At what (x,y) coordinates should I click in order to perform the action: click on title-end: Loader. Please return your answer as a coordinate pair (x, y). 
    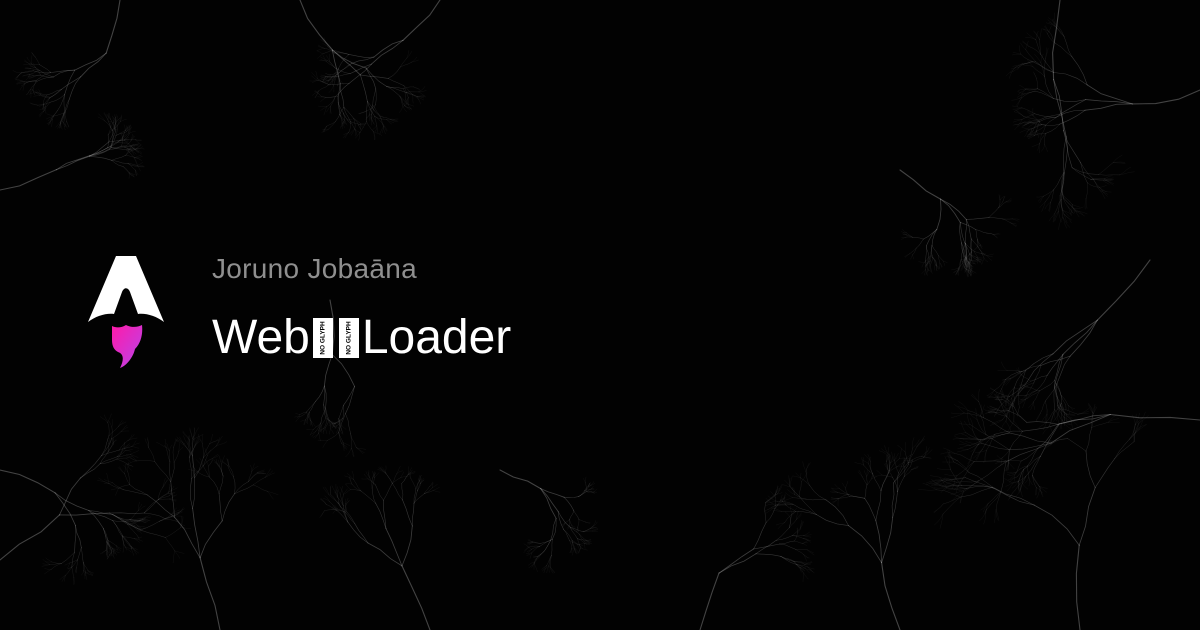
    Looking at the image, I should click on (436, 337).